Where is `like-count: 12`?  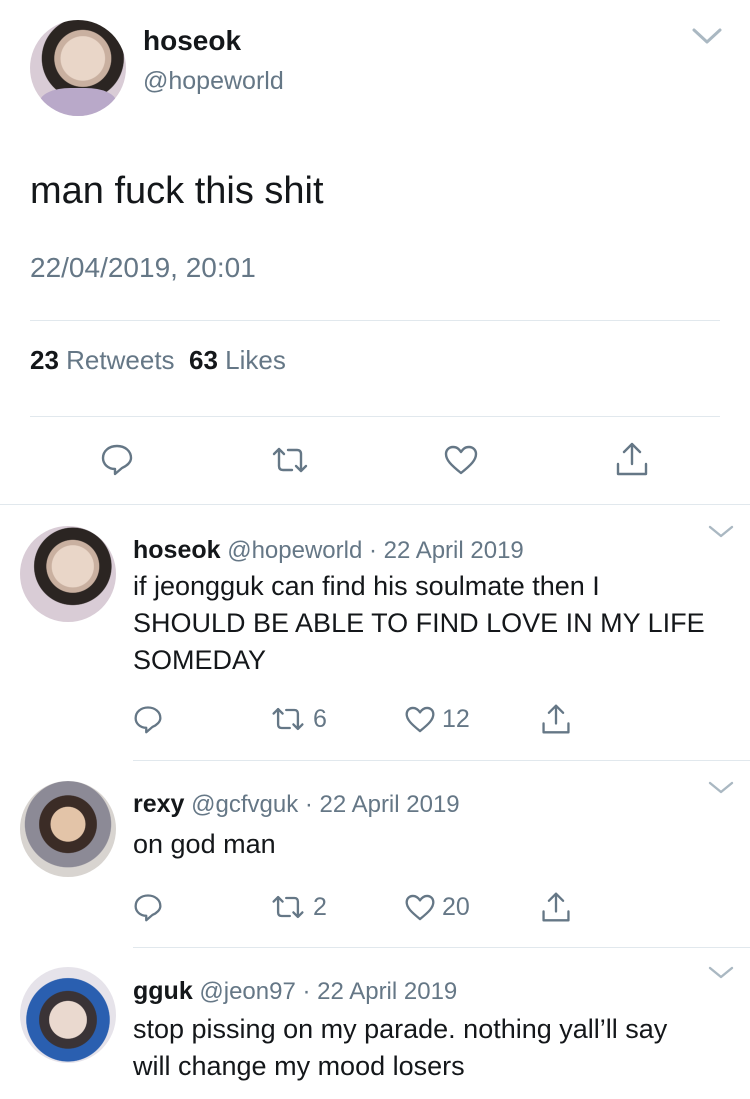
like-count: 12 is located at coordinates (456, 719).